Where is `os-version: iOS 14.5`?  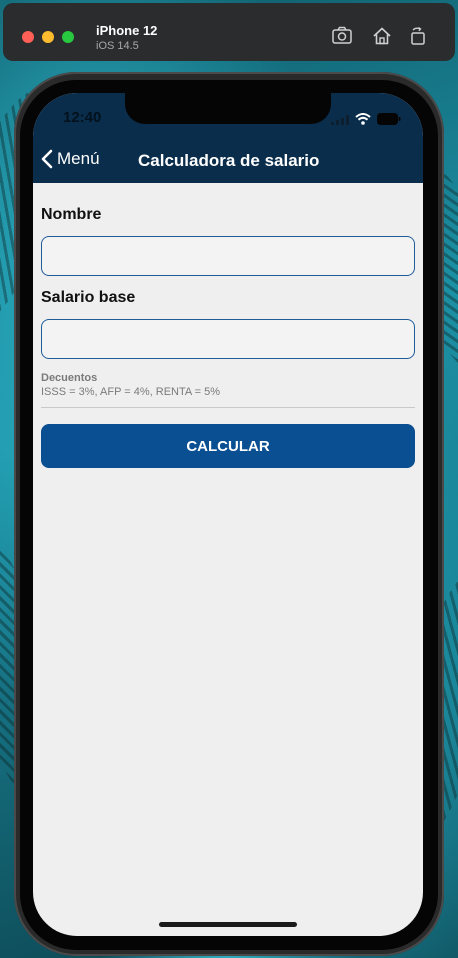 os-version: iOS 14.5 is located at coordinates (117, 46).